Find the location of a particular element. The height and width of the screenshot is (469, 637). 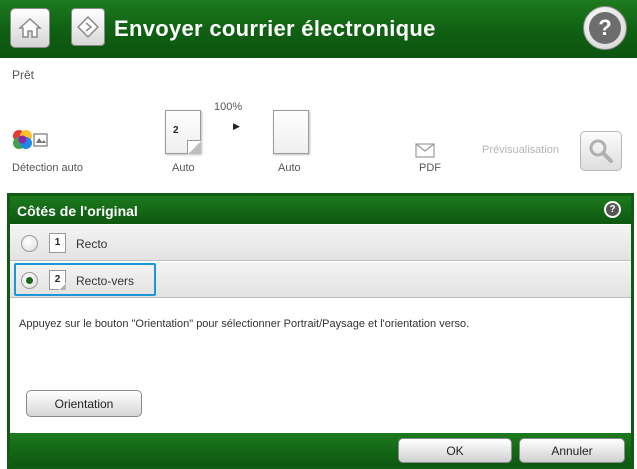

magnifier-icon is located at coordinates (601, 151).